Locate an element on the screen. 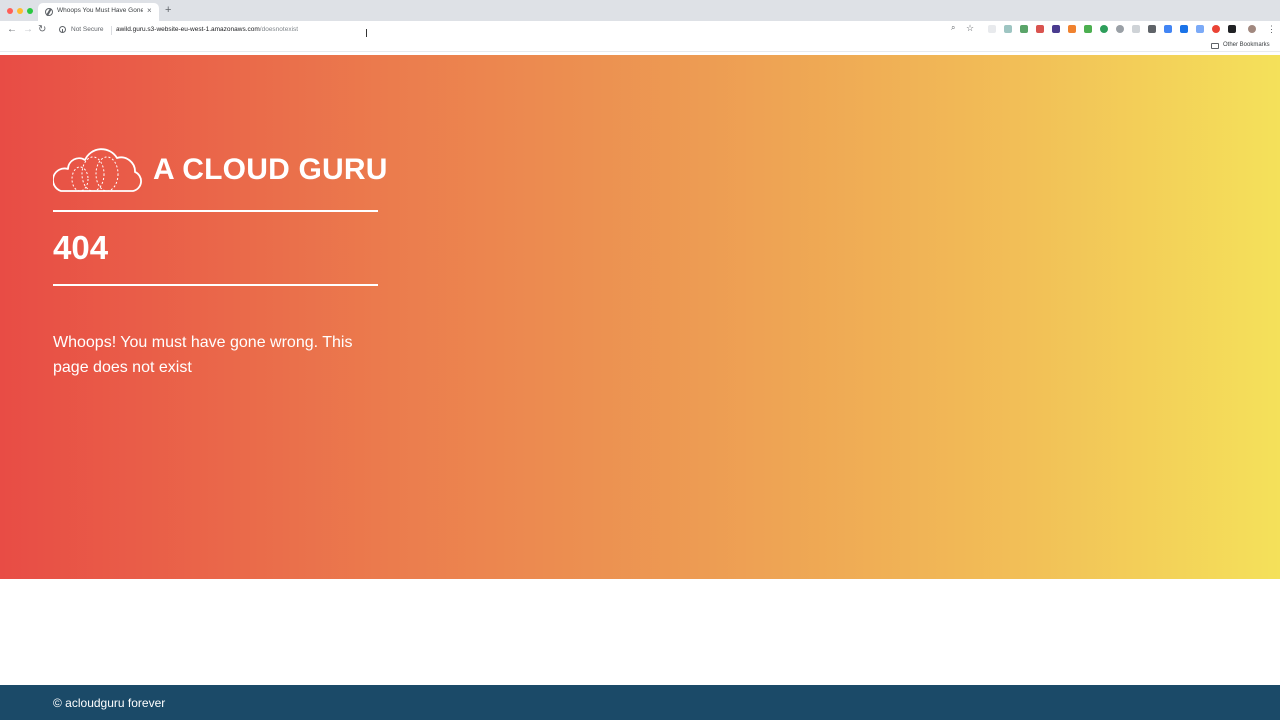  tab-active: Whoops You Must Have Gone × is located at coordinates (98, 12).